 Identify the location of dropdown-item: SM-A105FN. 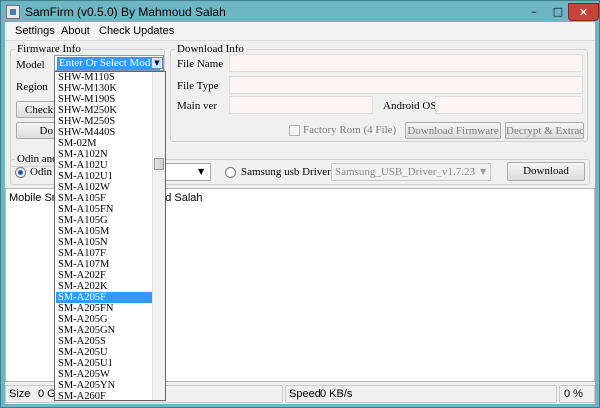
(104, 209).